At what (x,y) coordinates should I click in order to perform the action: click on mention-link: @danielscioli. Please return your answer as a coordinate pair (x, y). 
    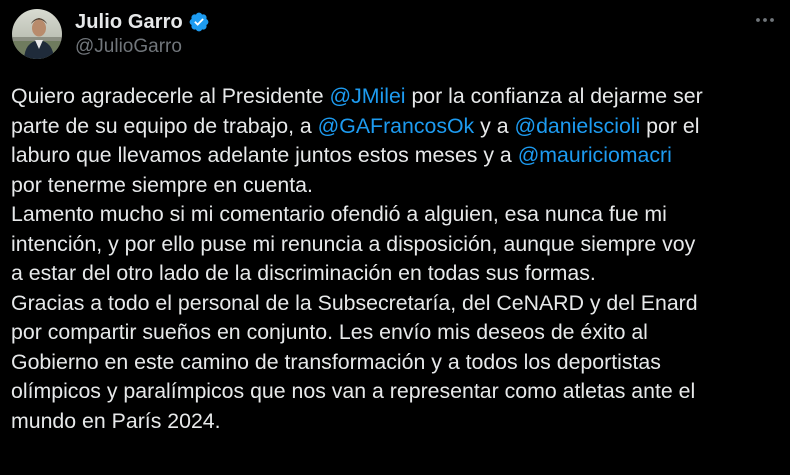
    Looking at the image, I should click on (577, 126).